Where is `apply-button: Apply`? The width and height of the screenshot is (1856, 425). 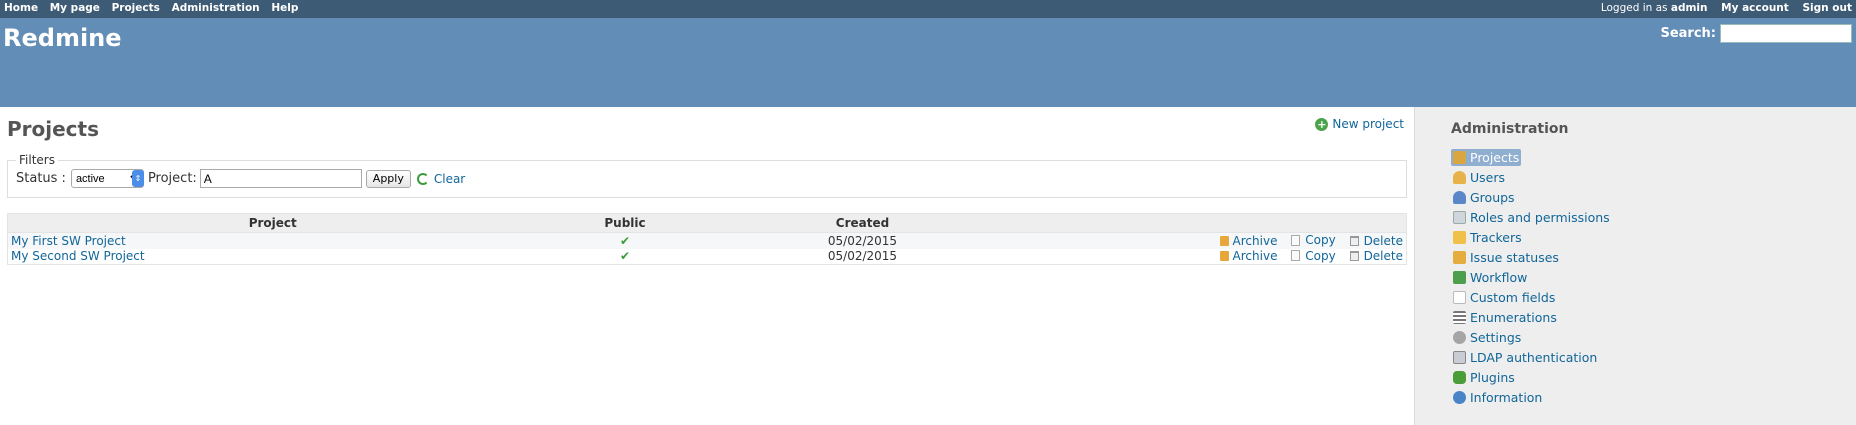 apply-button: Apply is located at coordinates (388, 178).